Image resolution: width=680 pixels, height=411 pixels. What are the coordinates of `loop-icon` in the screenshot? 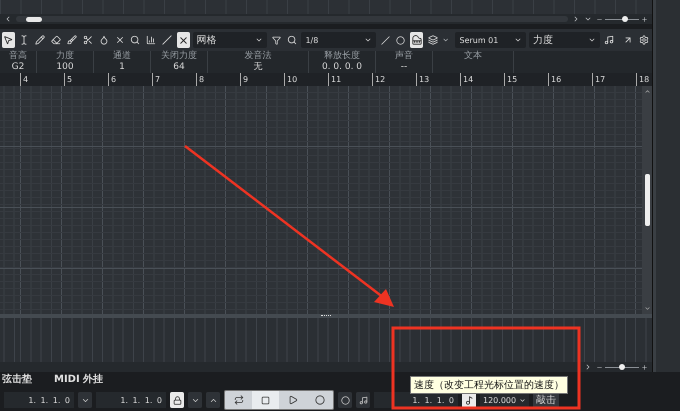 It's located at (239, 400).